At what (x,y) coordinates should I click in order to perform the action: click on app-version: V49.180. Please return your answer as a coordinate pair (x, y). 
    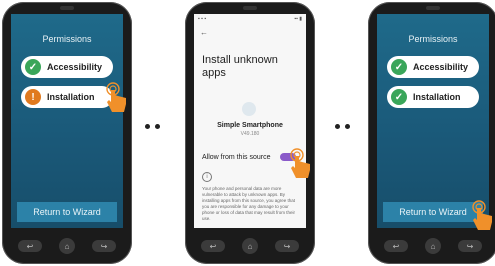
    Looking at the image, I should click on (250, 134).